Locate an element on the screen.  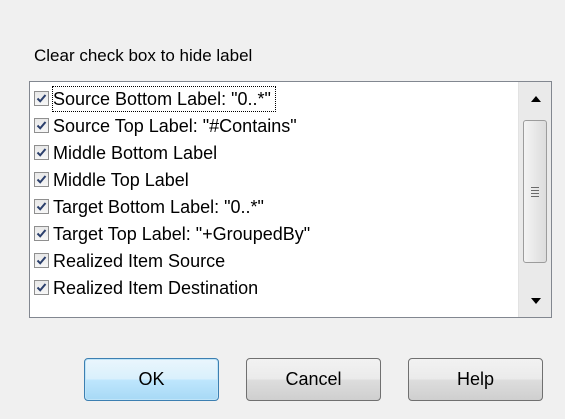
ok-button: OK is located at coordinates (151, 379).